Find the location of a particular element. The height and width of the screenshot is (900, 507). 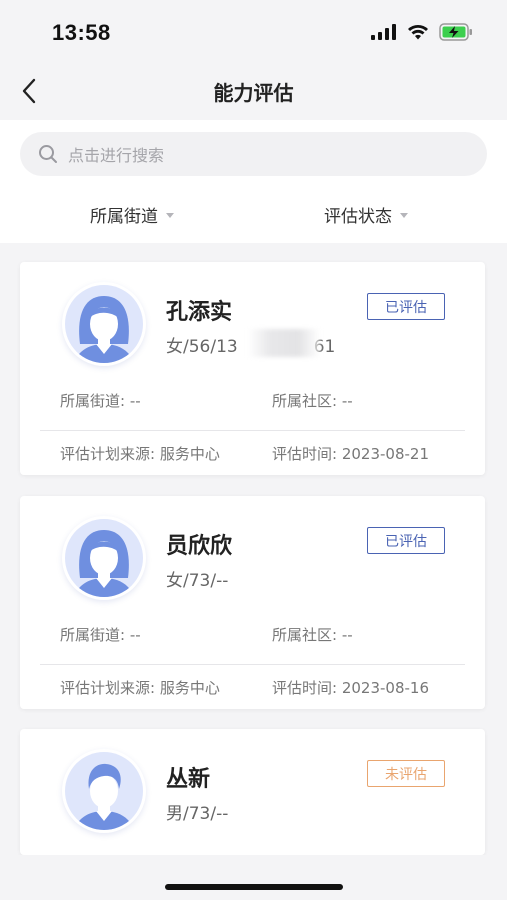

person-info: 女/73/-- is located at coordinates (197, 581).